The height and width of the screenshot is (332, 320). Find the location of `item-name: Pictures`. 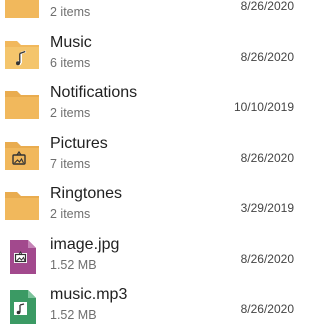

item-name: Pictures is located at coordinates (79, 143).